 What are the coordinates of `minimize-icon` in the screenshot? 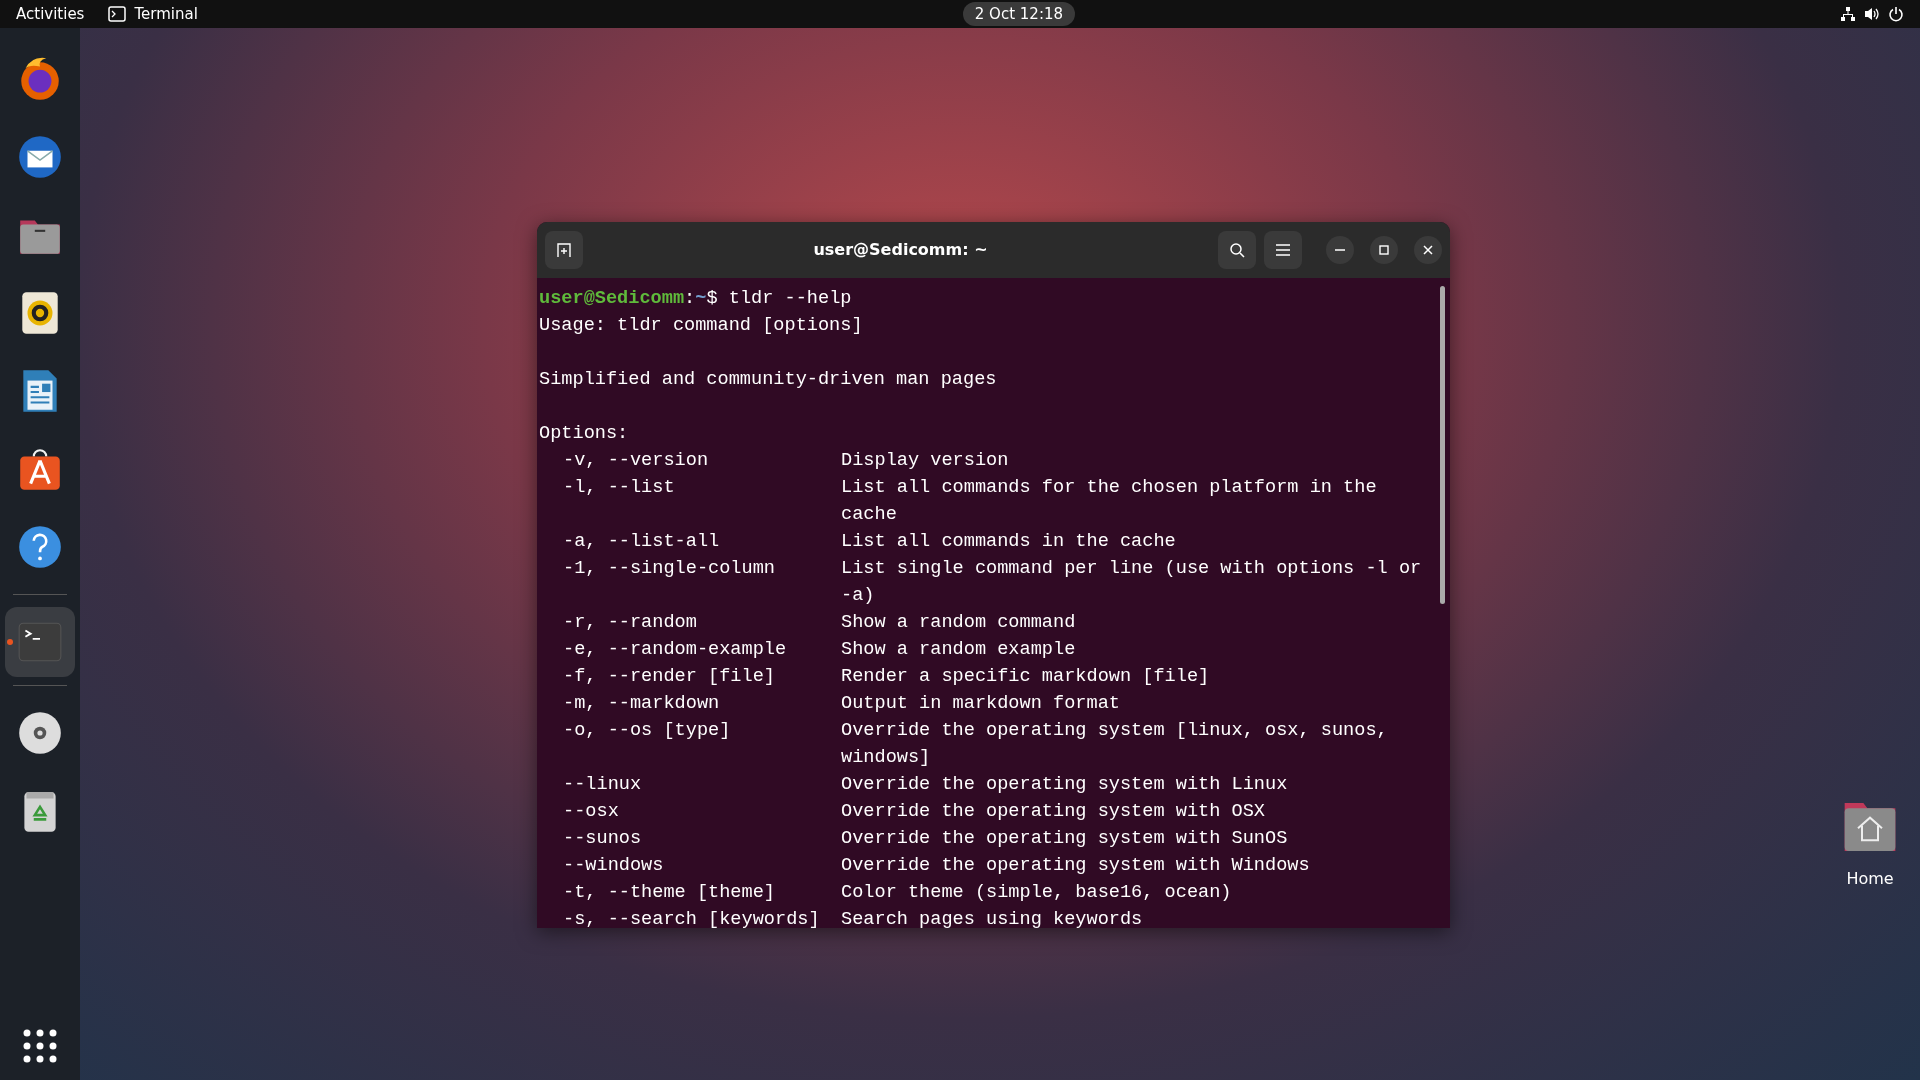 It's located at (1340, 250).